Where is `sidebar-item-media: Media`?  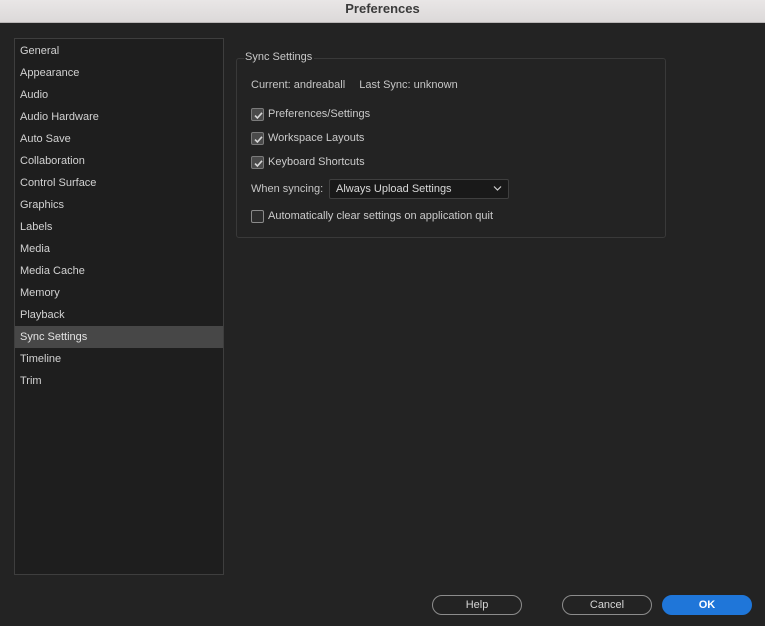 sidebar-item-media: Media is located at coordinates (119, 249).